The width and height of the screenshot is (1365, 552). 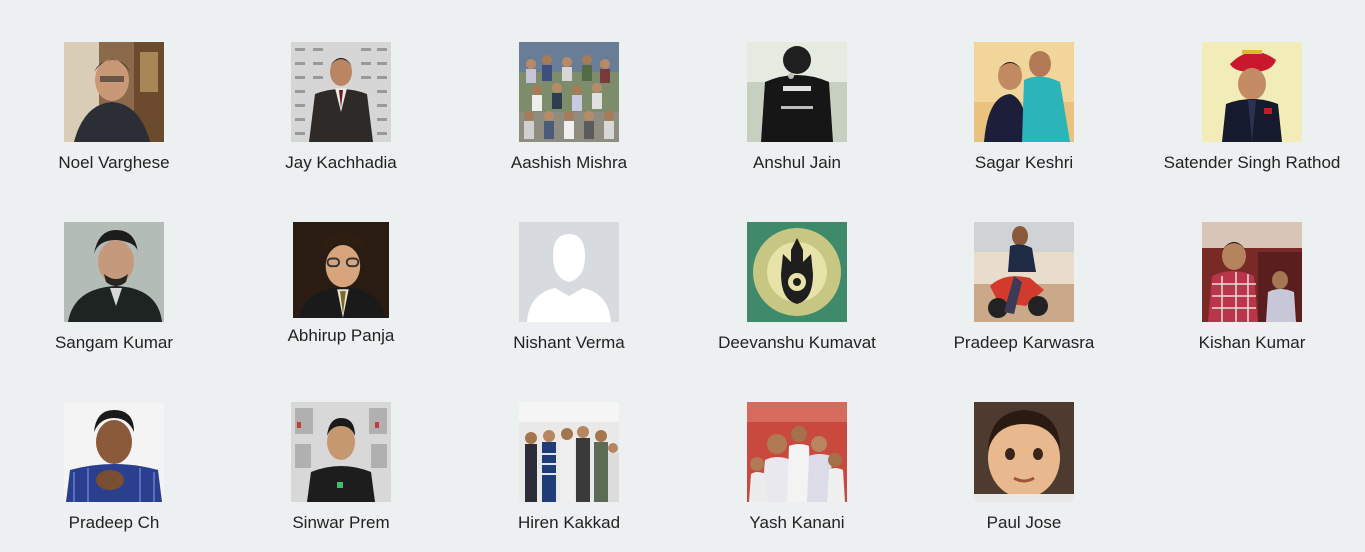 What do you see at coordinates (569, 523) in the screenshot?
I see `friend-name: Hiren Kakkad` at bounding box center [569, 523].